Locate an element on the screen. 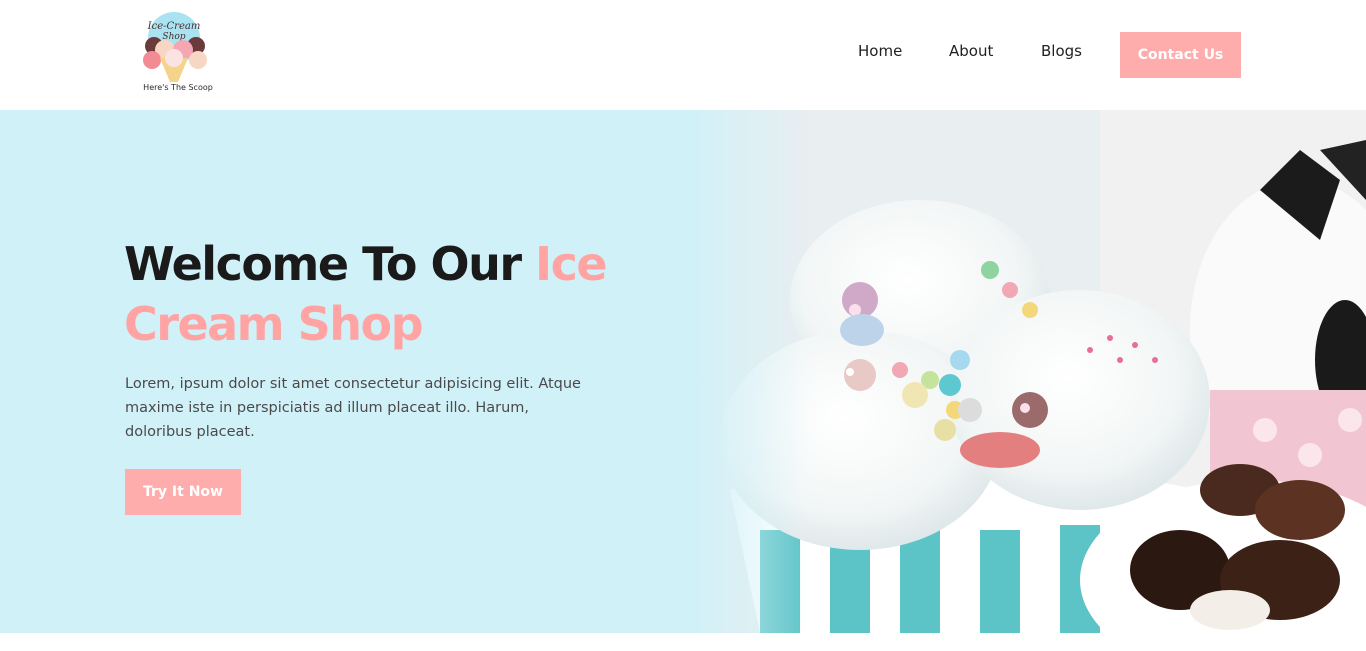  hero-title-main: Welcome To Our is located at coordinates (330, 264).